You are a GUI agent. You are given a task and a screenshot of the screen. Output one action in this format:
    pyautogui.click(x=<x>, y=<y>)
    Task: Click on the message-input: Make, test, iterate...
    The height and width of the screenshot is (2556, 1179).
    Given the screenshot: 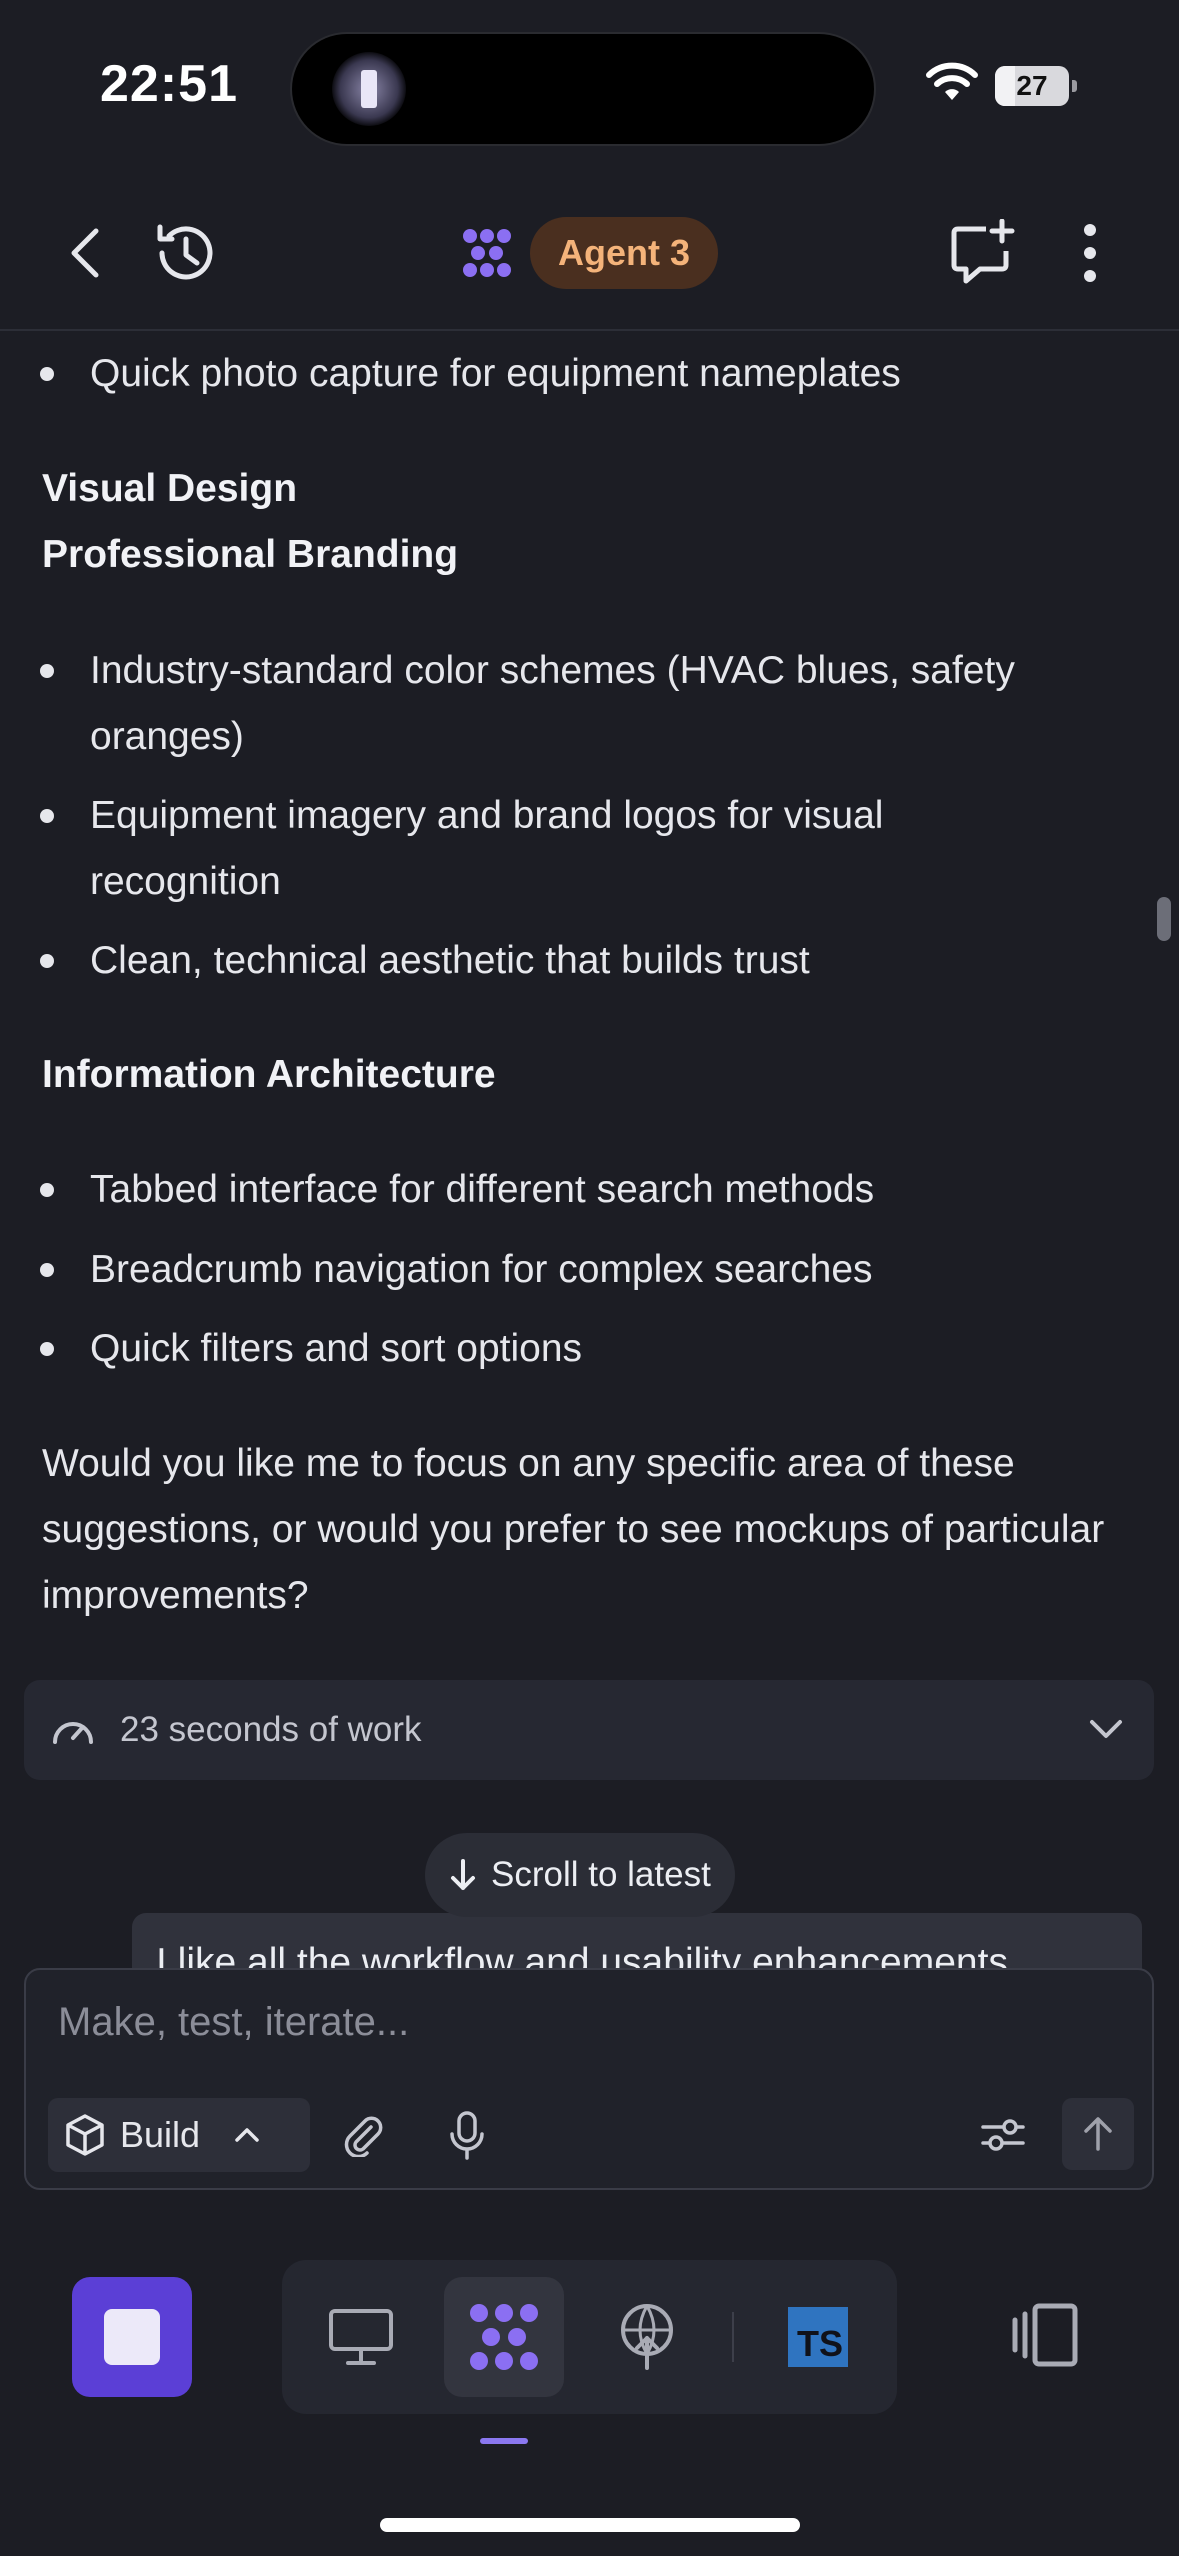 What is the action you would take?
    pyautogui.click(x=233, y=2022)
    